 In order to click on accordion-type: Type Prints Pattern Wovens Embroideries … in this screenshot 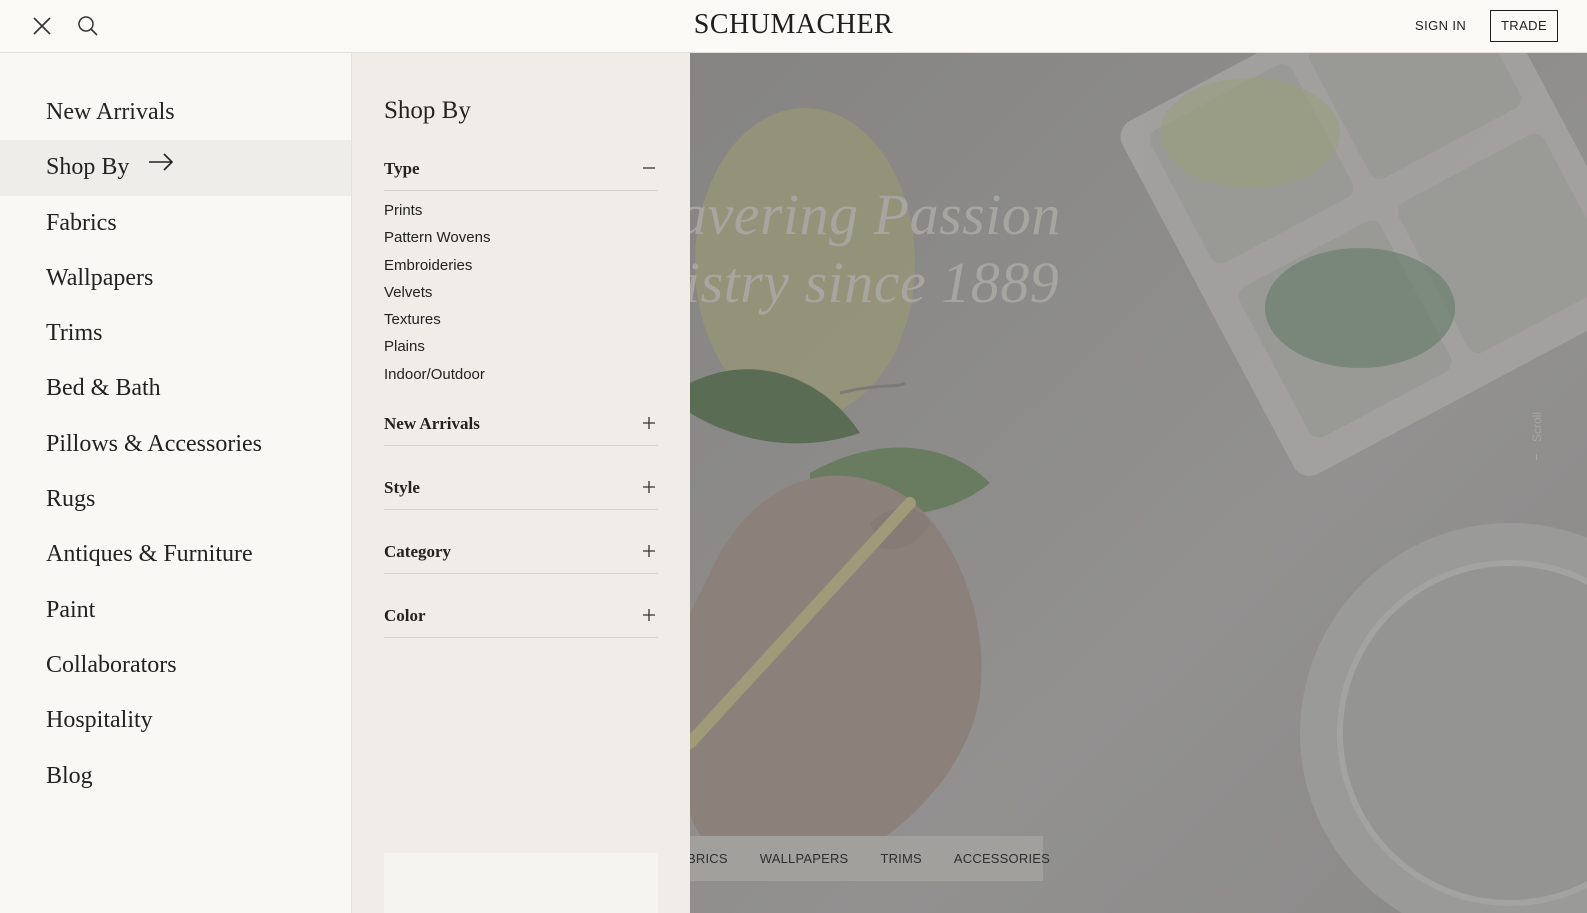, I will do `click(521, 269)`.